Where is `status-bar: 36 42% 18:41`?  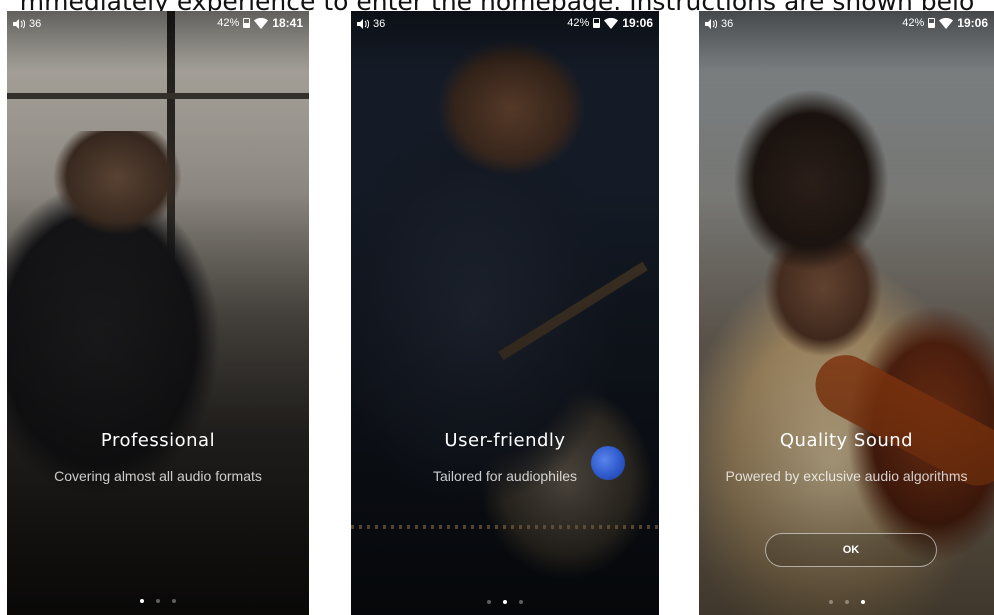
status-bar: 36 42% 18:41 is located at coordinates (158, 24).